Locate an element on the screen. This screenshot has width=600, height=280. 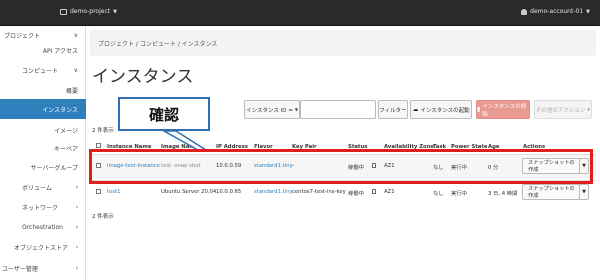
callout-label: 確認 is located at coordinates (163, 114).